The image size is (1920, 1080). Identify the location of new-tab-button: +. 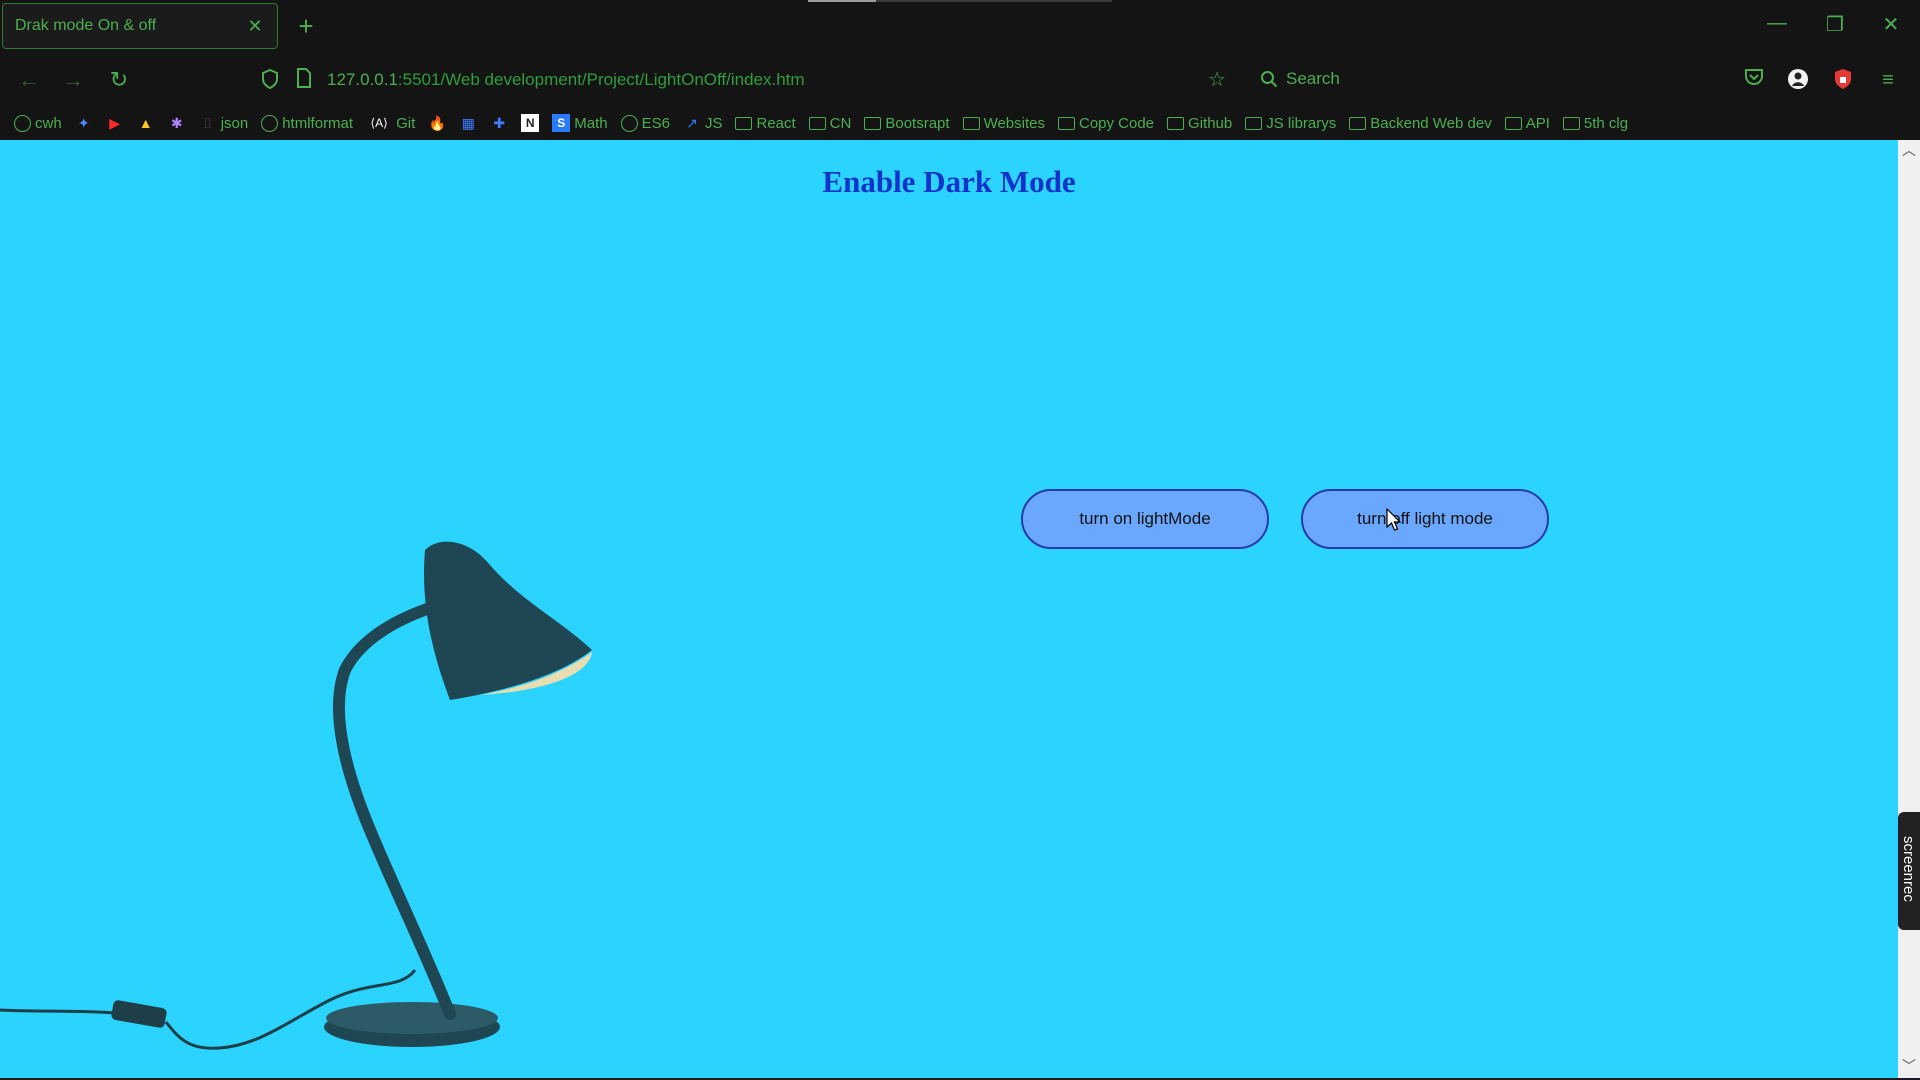
(306, 26).